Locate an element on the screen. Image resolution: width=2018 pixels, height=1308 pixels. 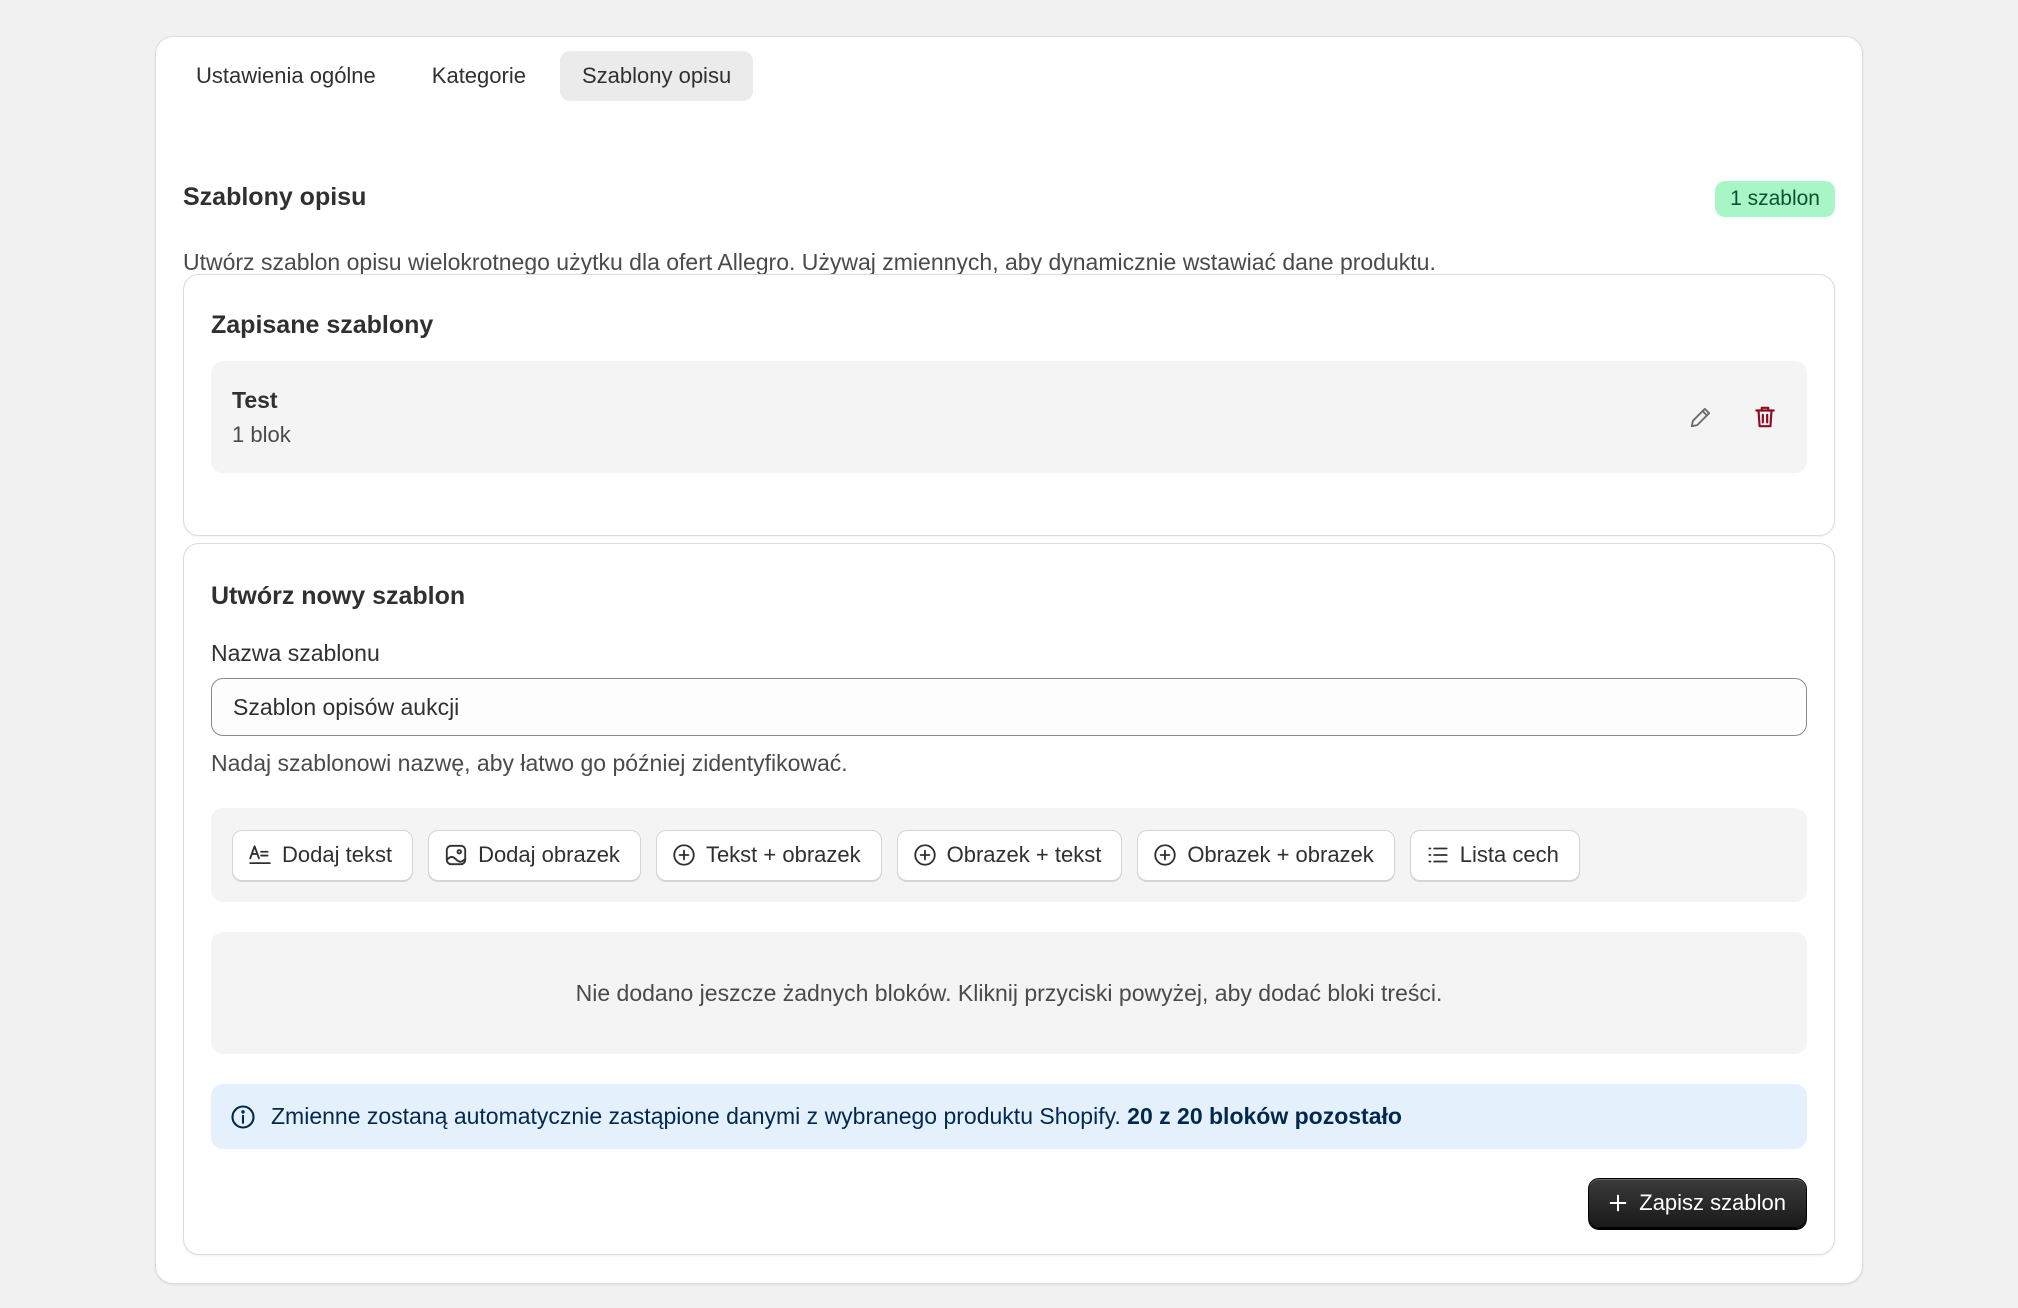
pencil-icon is located at coordinates (1700, 417).